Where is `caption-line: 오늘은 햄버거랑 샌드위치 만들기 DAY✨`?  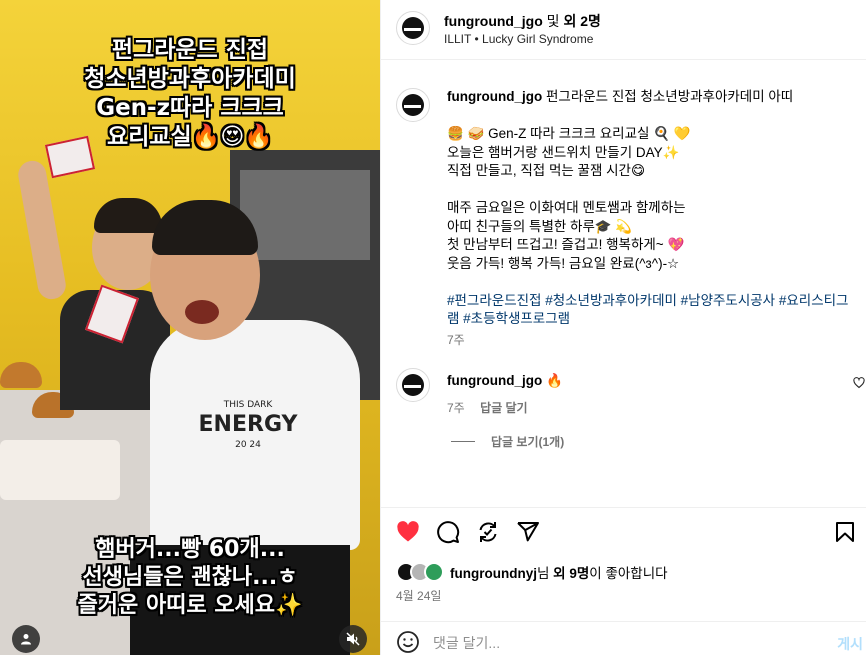 caption-line: 오늘은 햄버거랑 샌드위치 만들기 DAY✨ is located at coordinates (563, 152).